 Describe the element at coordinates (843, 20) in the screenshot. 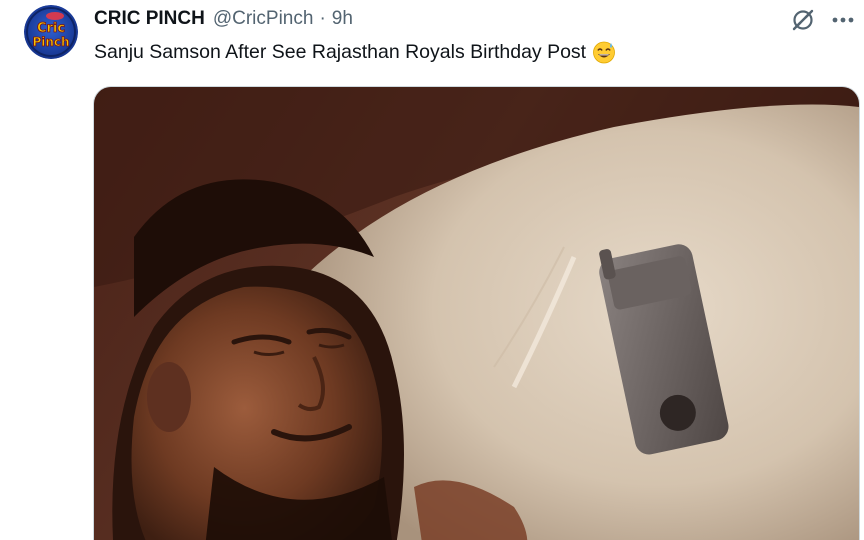

I see `more-icon` at that location.